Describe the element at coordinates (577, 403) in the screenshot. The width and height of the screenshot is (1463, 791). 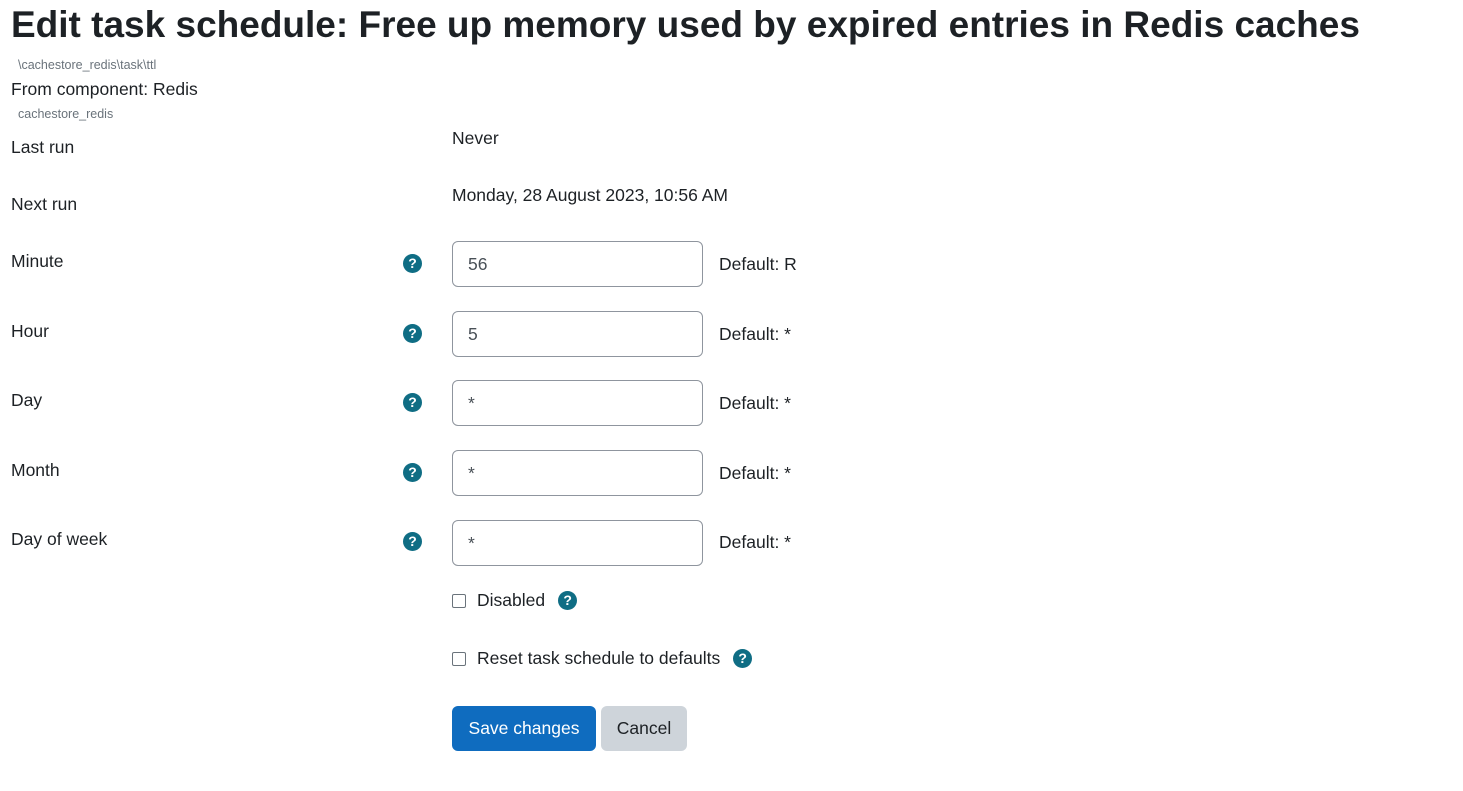
I see `day-input` at that location.